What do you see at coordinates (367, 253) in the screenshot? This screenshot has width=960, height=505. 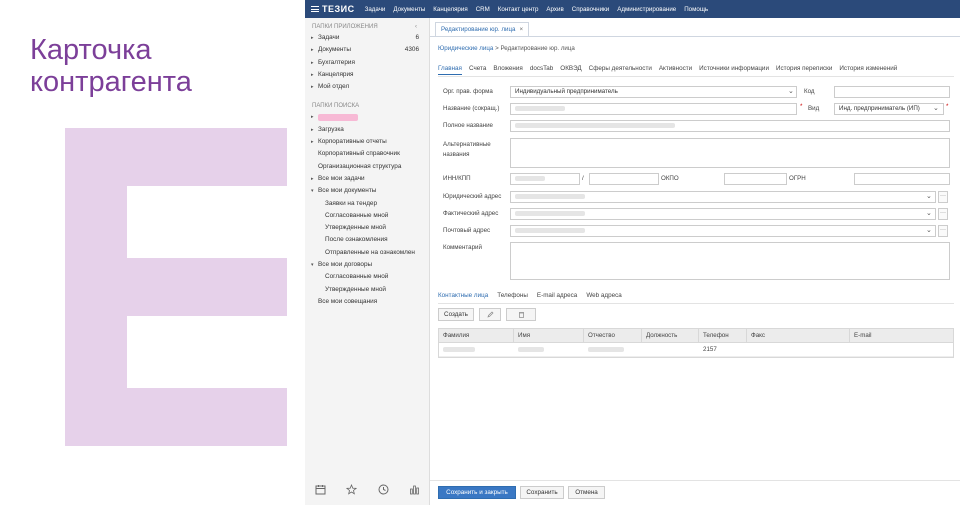 I see `sidebar-item-sent-for-review: Отправленные на ознакомлен` at bounding box center [367, 253].